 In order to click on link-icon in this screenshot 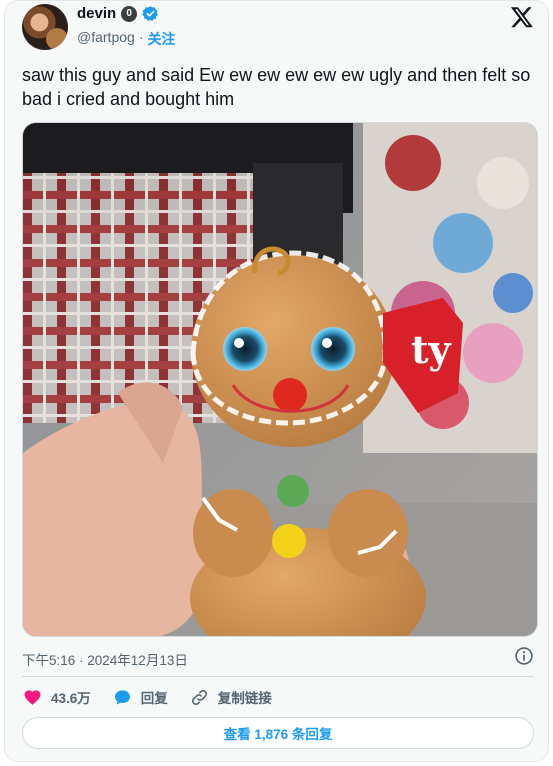, I will do `click(199, 697)`.